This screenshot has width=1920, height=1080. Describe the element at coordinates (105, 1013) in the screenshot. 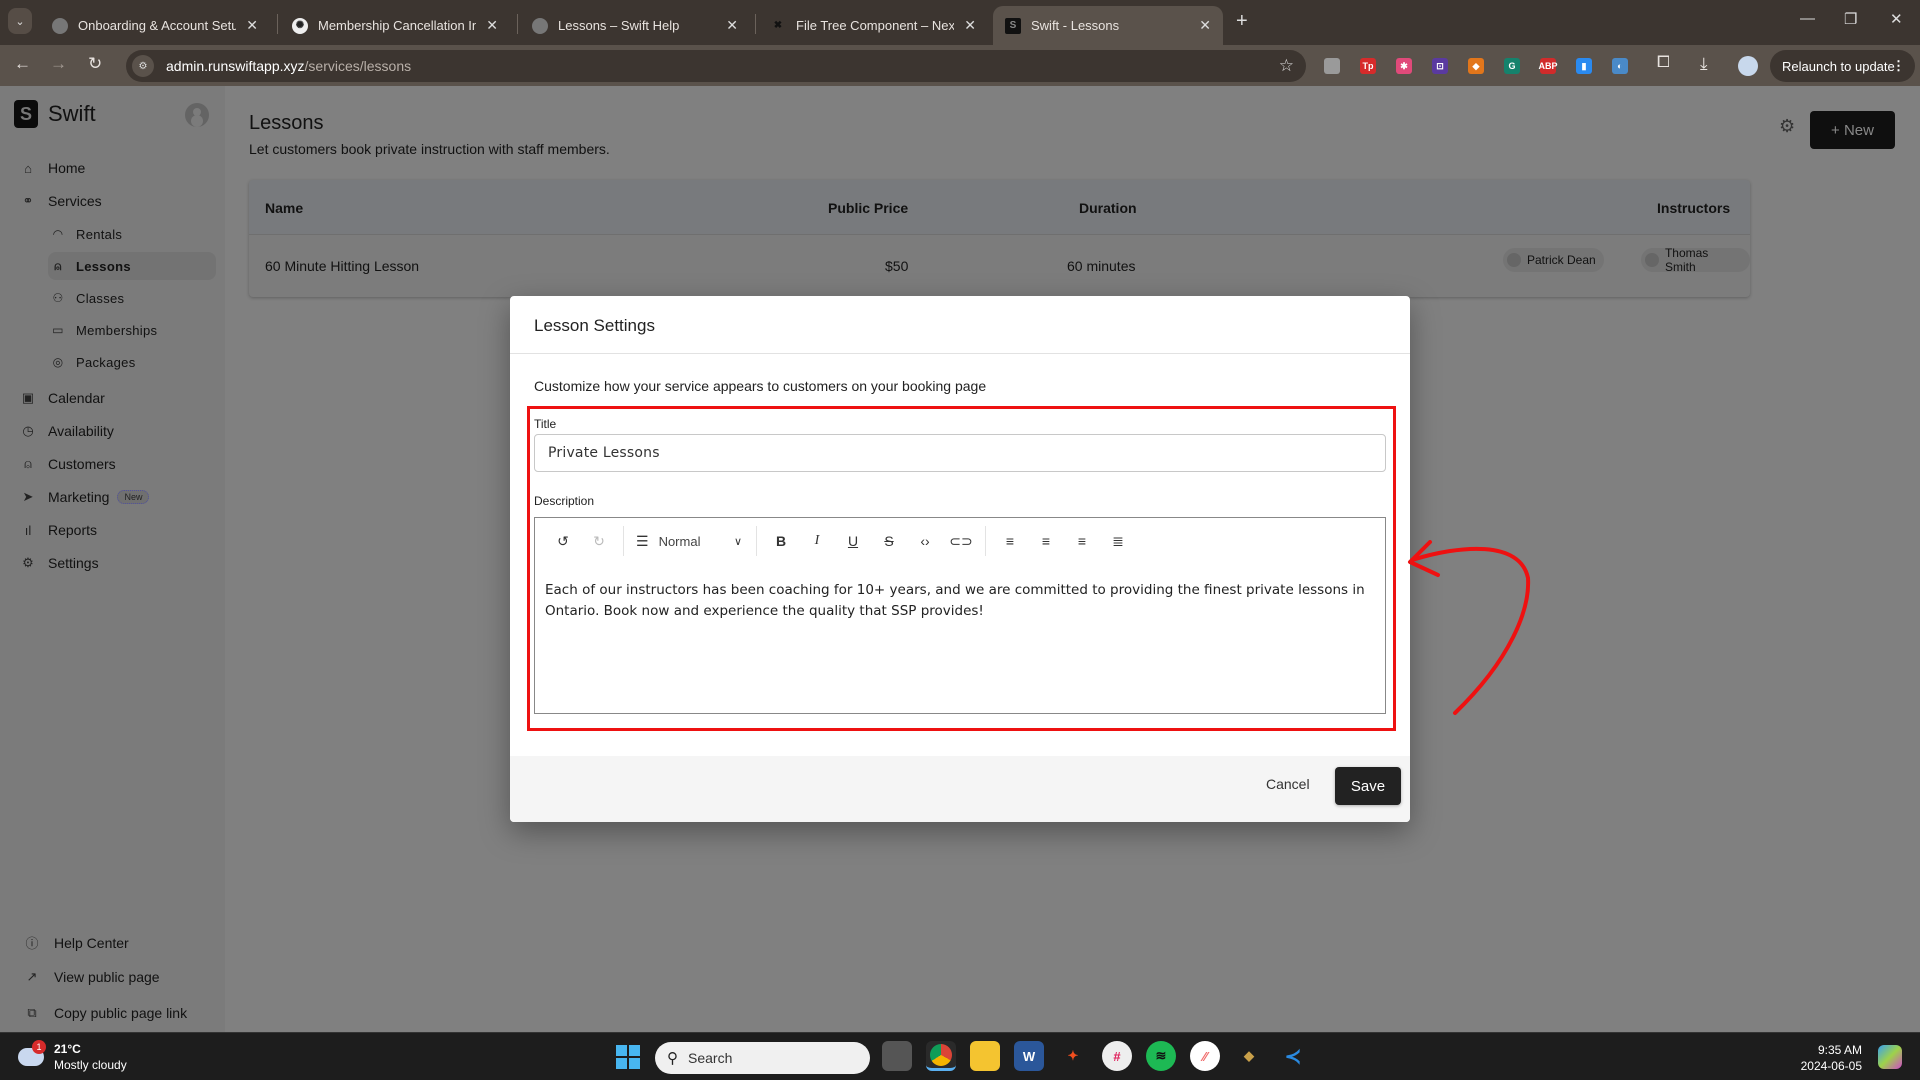

I see `copy-public-page-link: ⧉ Copy public page link` at that location.